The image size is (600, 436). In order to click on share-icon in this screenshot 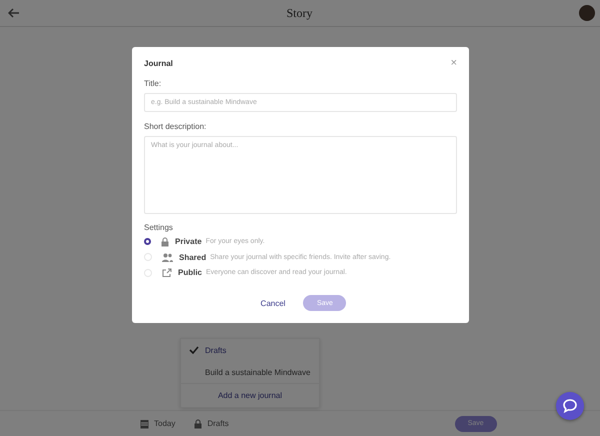, I will do `click(167, 273)`.